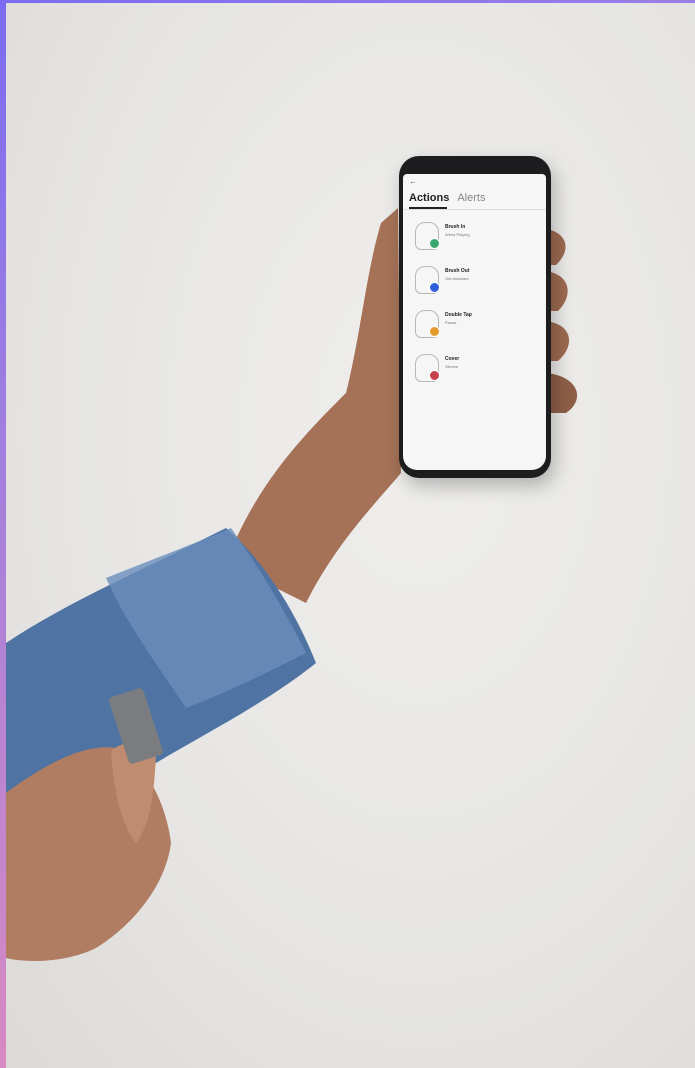 This screenshot has width=695, height=1068. What do you see at coordinates (452, 366) in the screenshot?
I see `item-subtitle: Silence` at bounding box center [452, 366].